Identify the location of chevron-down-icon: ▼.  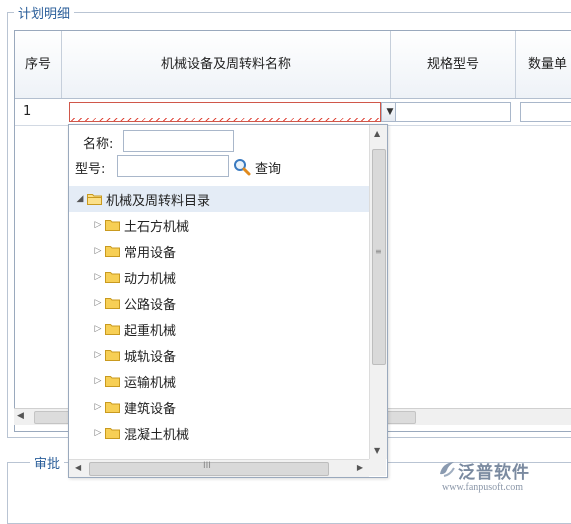
(390, 112).